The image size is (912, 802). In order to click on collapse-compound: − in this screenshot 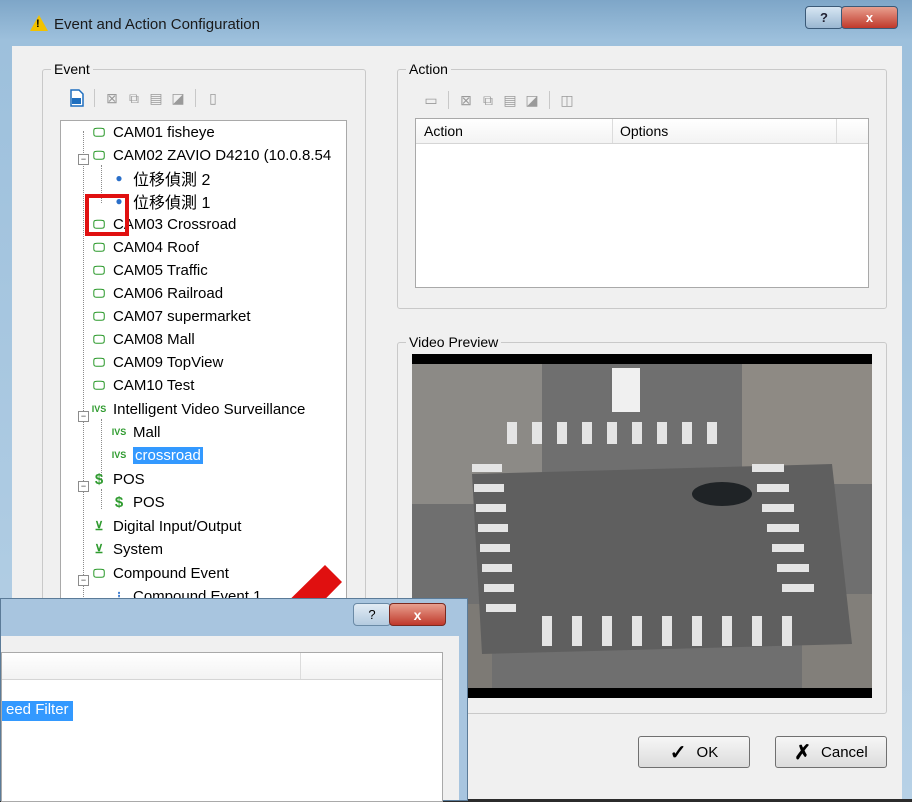, I will do `click(83, 580)`.